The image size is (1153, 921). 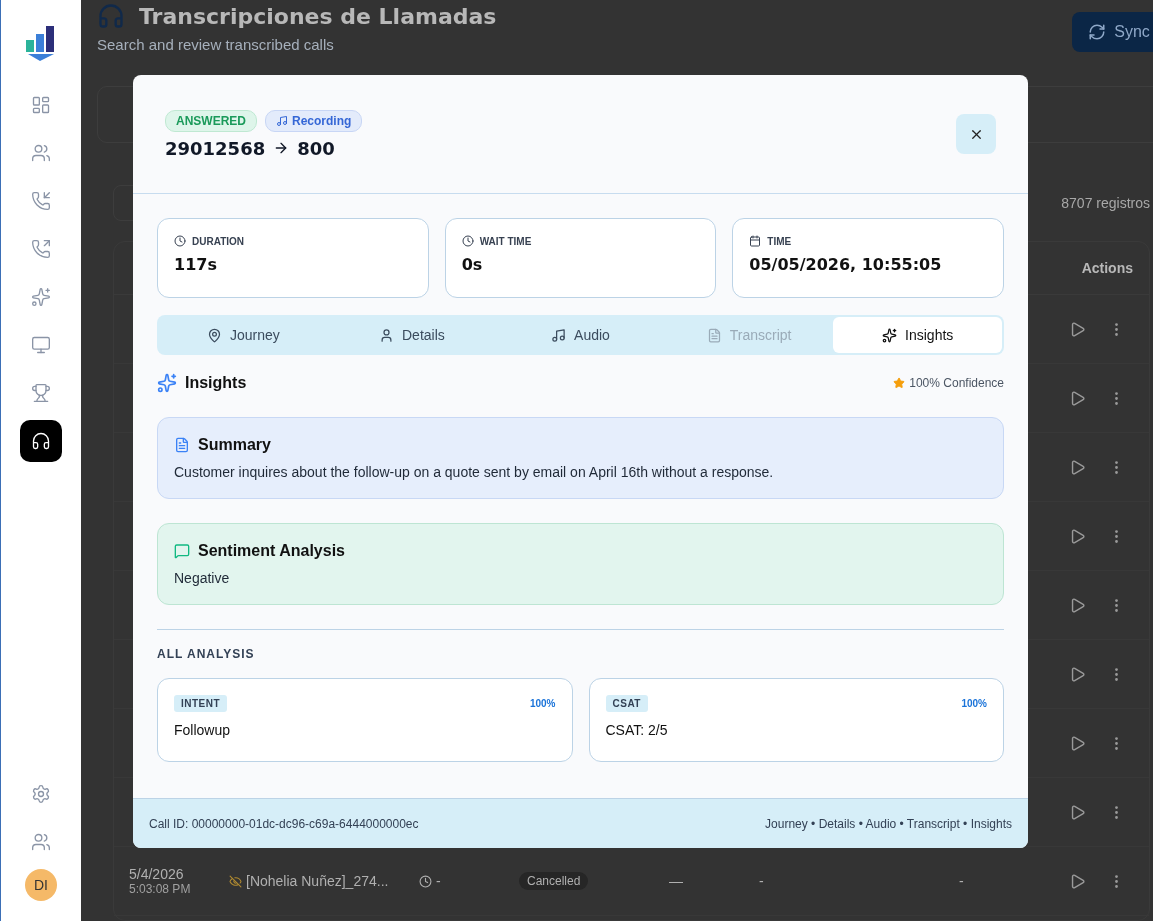 What do you see at coordinates (214, 335) in the screenshot?
I see `map-pin-icon` at bounding box center [214, 335].